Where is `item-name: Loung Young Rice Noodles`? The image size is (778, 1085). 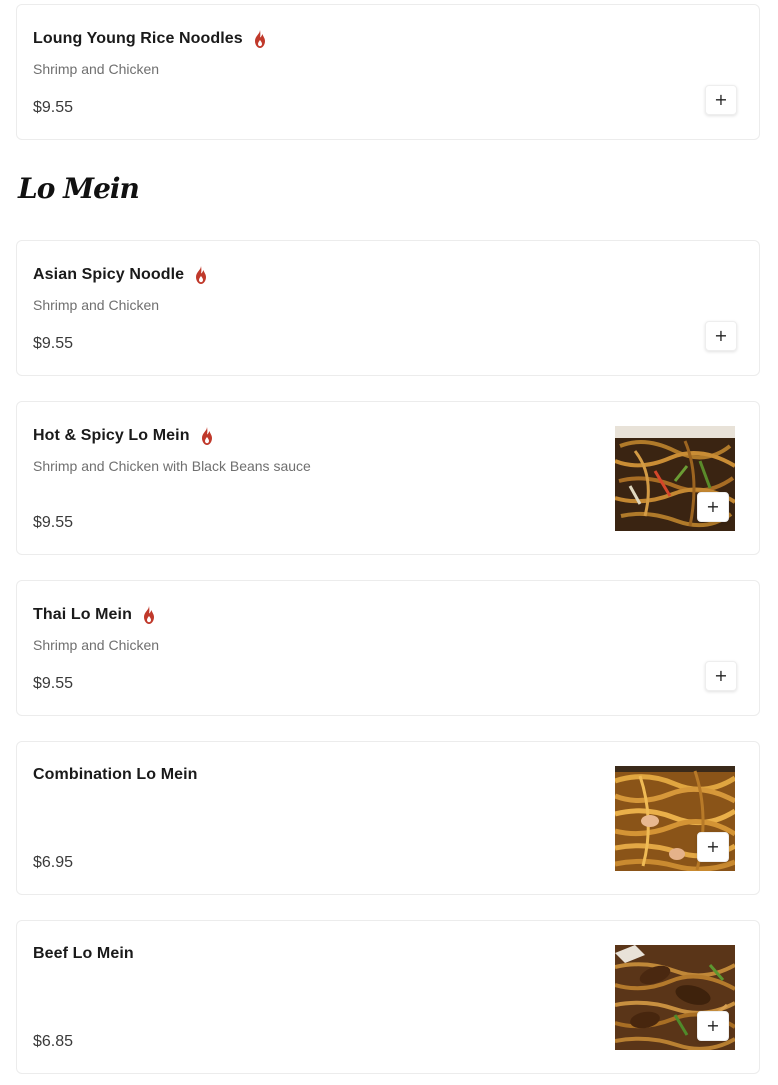 item-name: Loung Young Rice Noodles is located at coordinates (138, 38).